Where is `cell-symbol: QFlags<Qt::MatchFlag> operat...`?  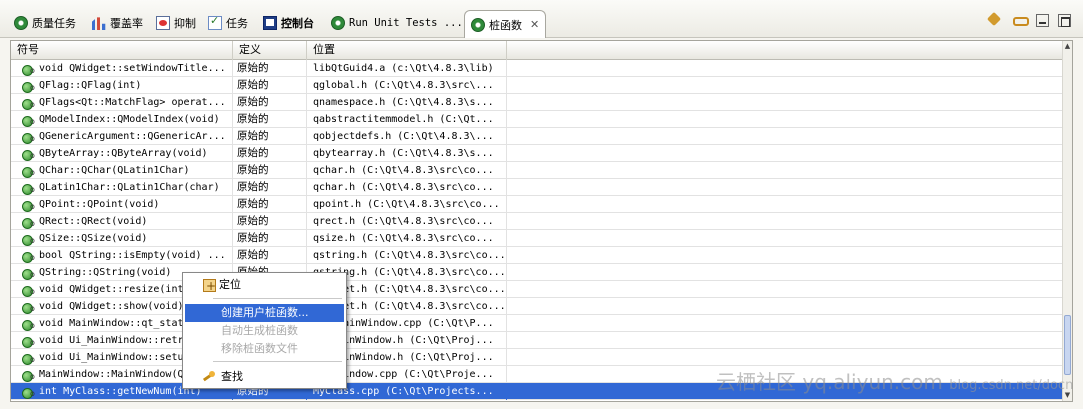 cell-symbol: QFlags<Qt::MatchFlag> operat... is located at coordinates (122, 102).